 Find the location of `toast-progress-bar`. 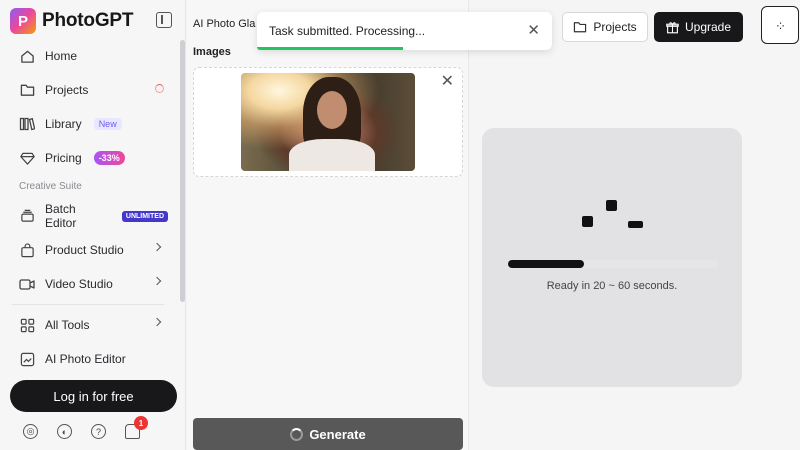

toast-progress-bar is located at coordinates (330, 48).